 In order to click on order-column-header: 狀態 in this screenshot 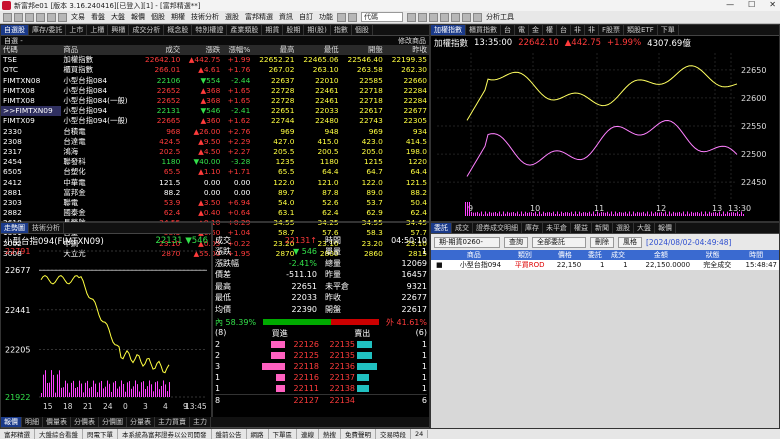, I will do `click(713, 255)`.